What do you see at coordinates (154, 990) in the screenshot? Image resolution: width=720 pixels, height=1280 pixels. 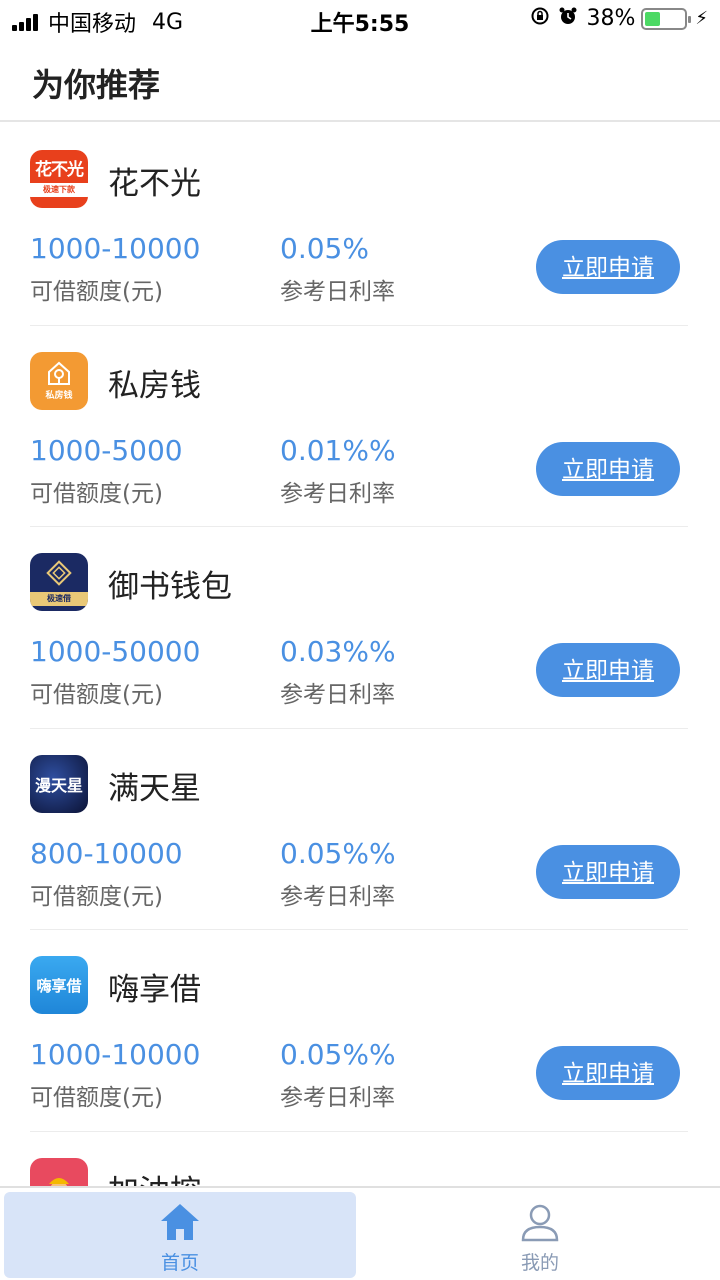 I see `product-name: 嗨享借` at bounding box center [154, 990].